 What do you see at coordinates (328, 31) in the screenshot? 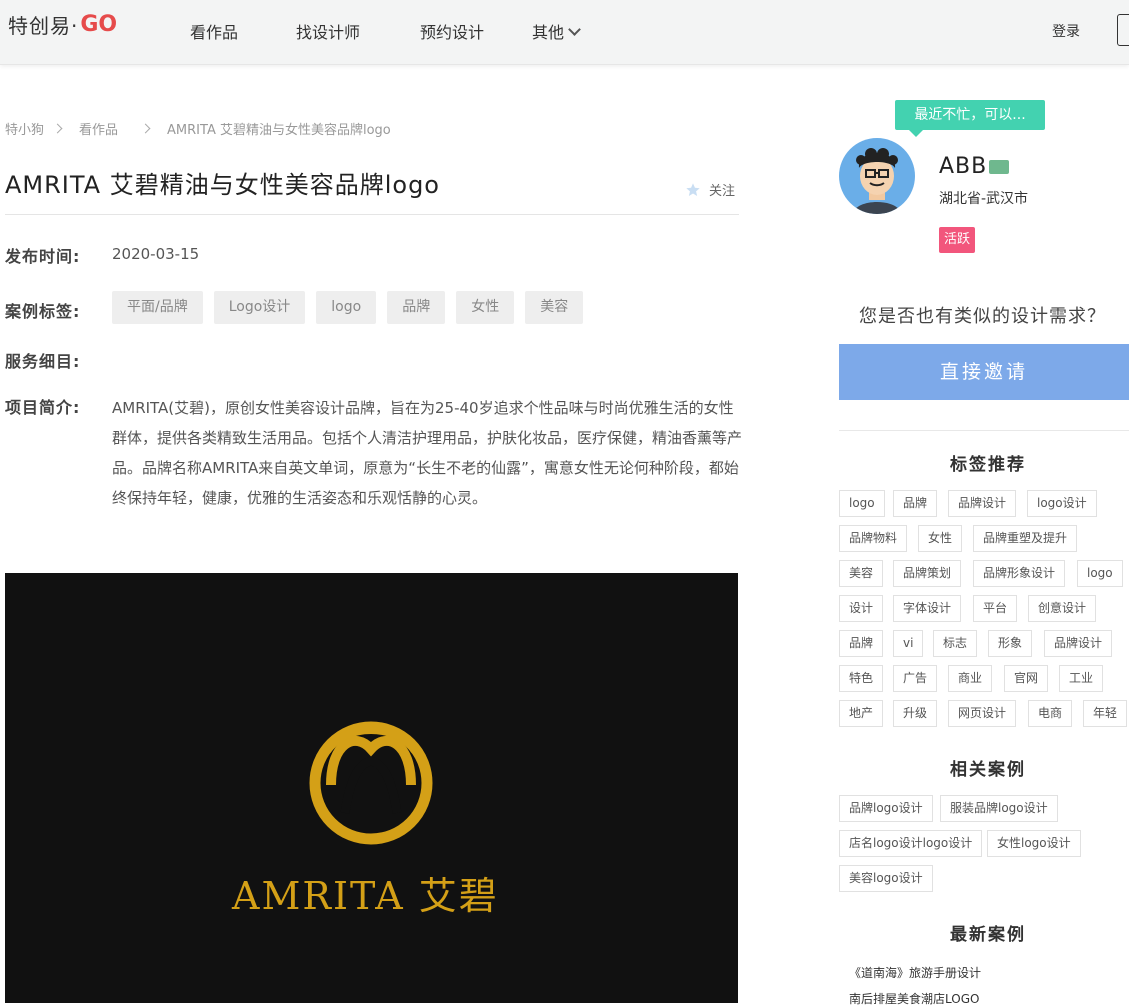
I see `nav-find-designer: 找设计师` at bounding box center [328, 31].